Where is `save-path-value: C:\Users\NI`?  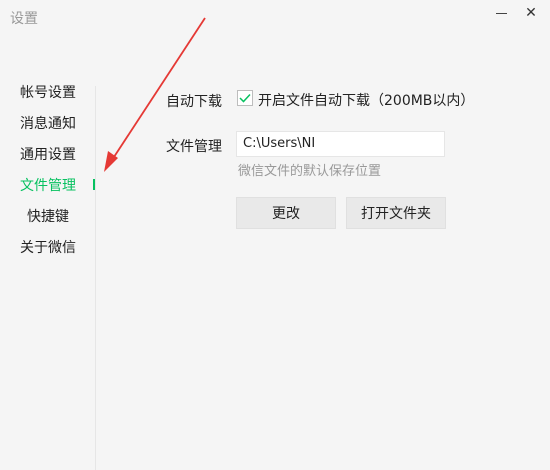
save-path-value: C:\Users\NI is located at coordinates (279, 143).